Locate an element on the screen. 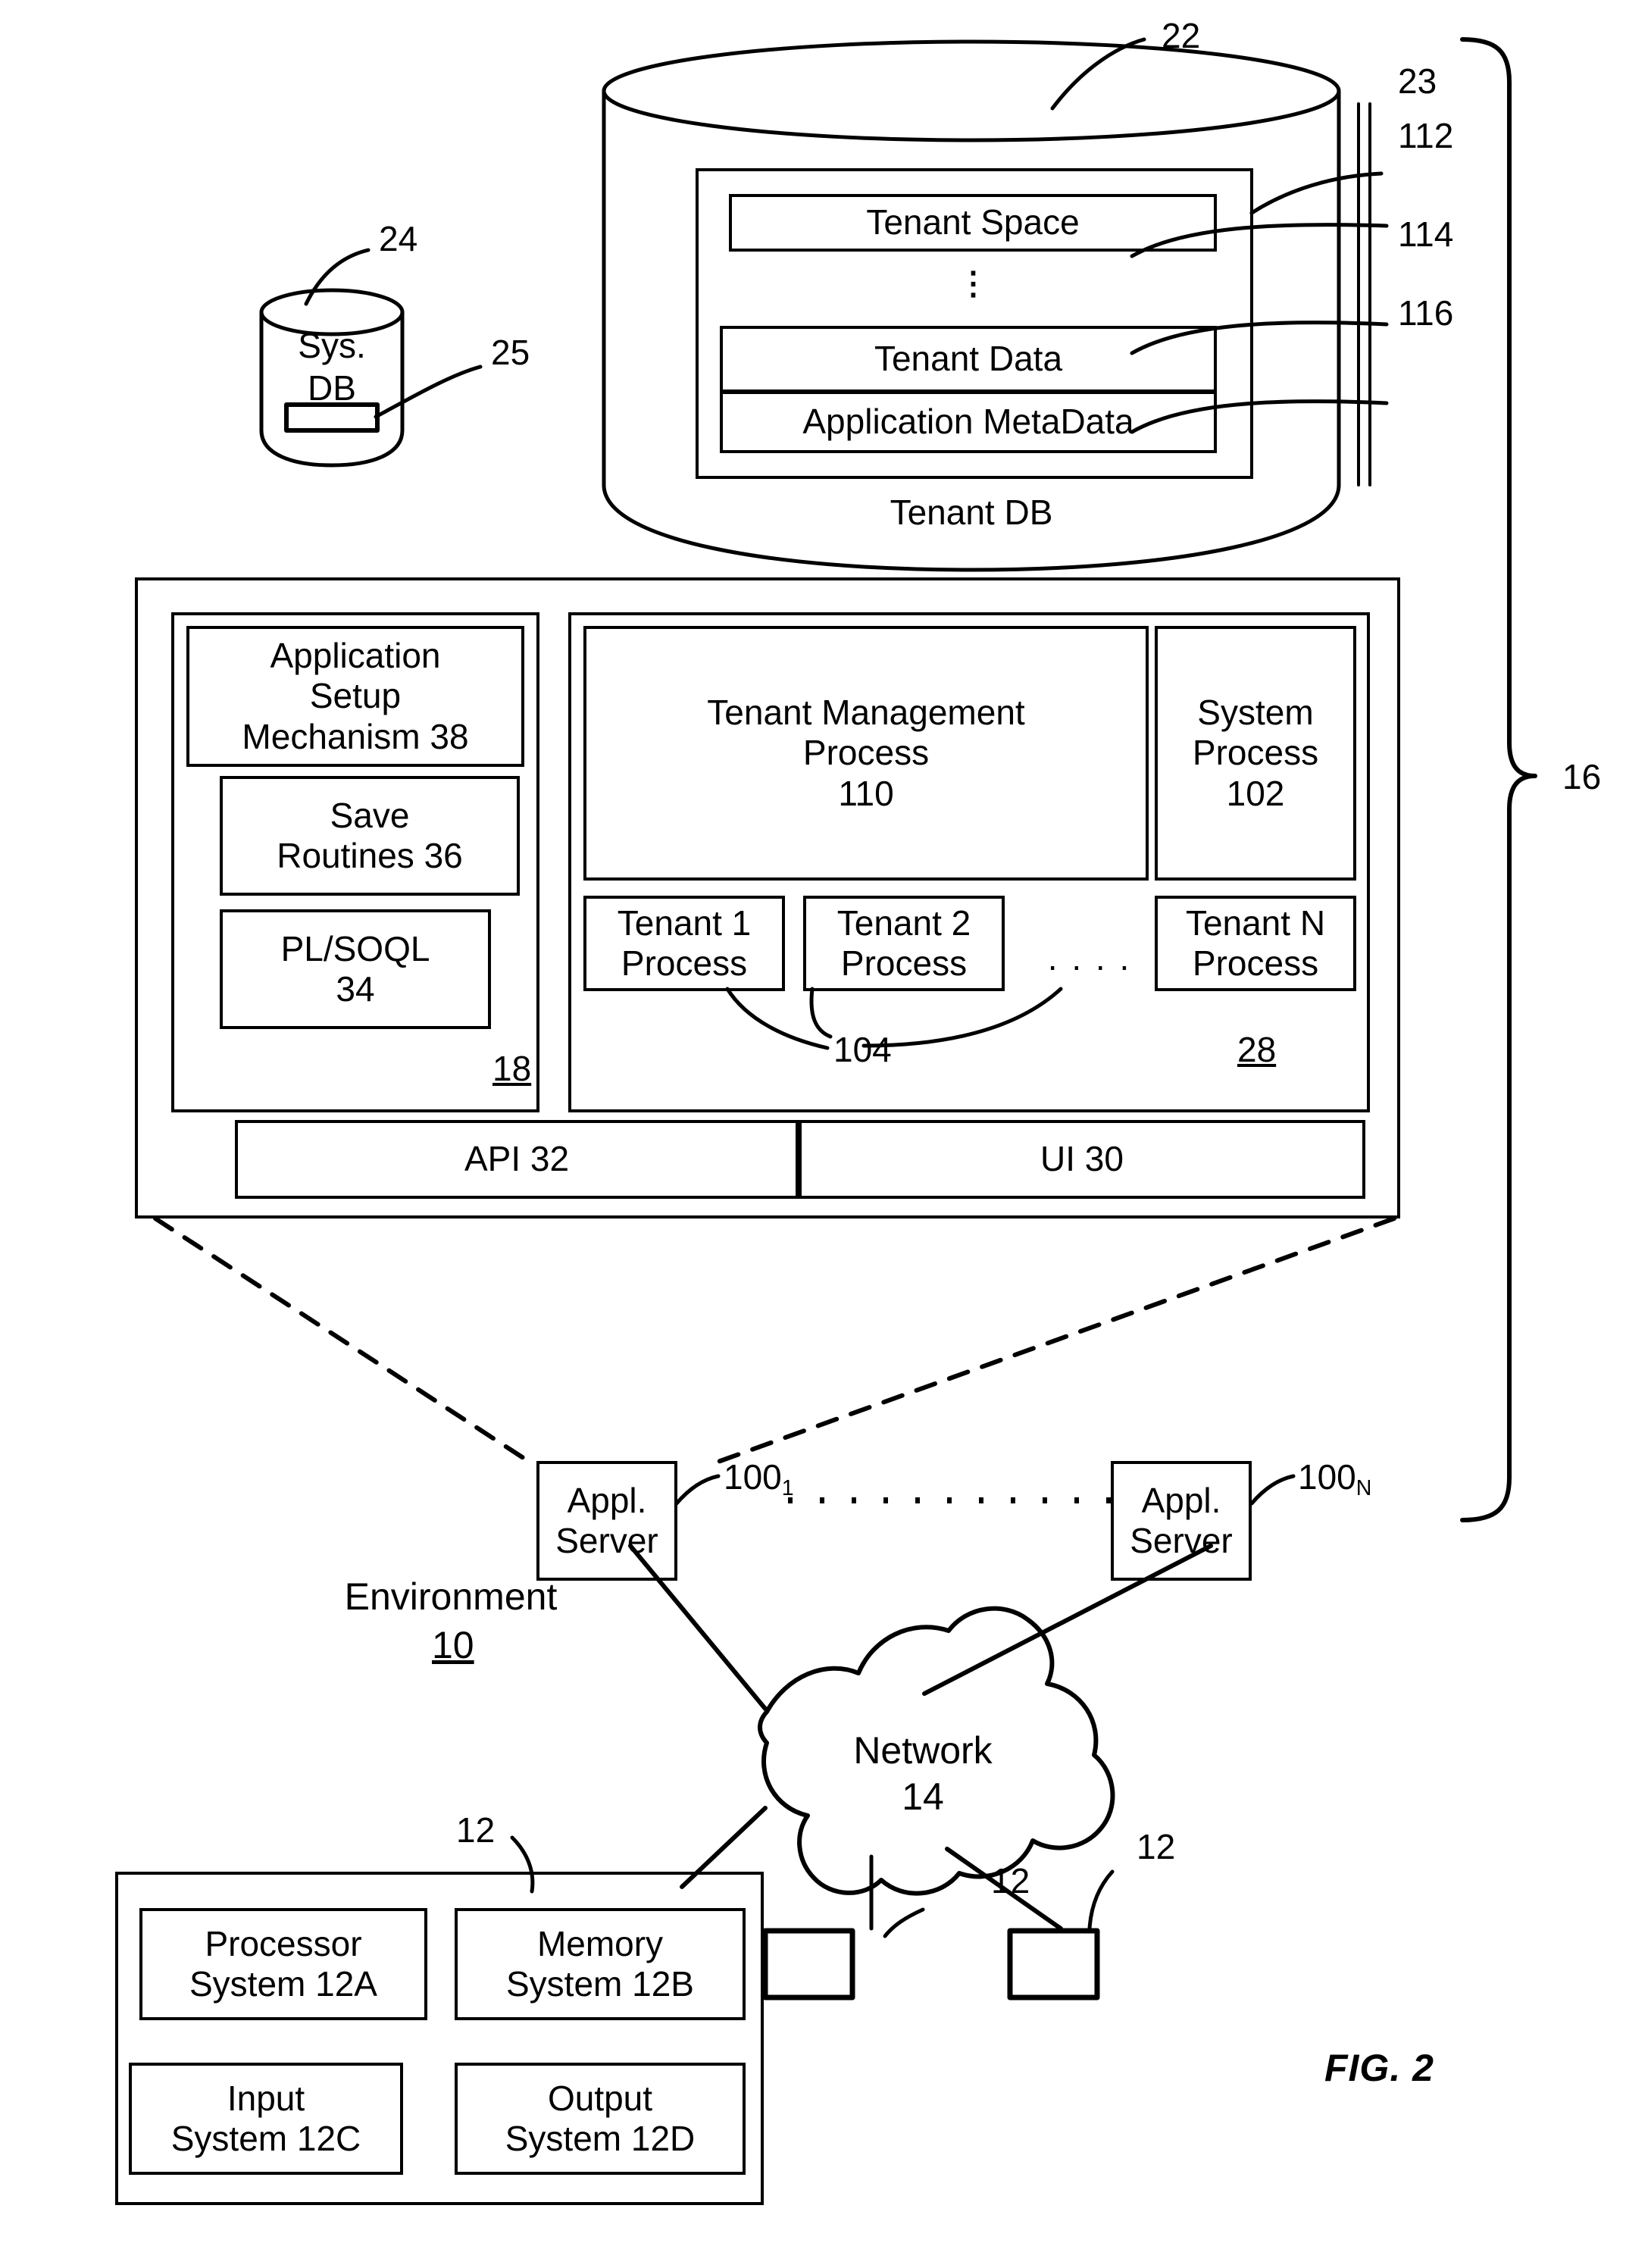  input-system-box: Input System 12C is located at coordinates (266, 2119).